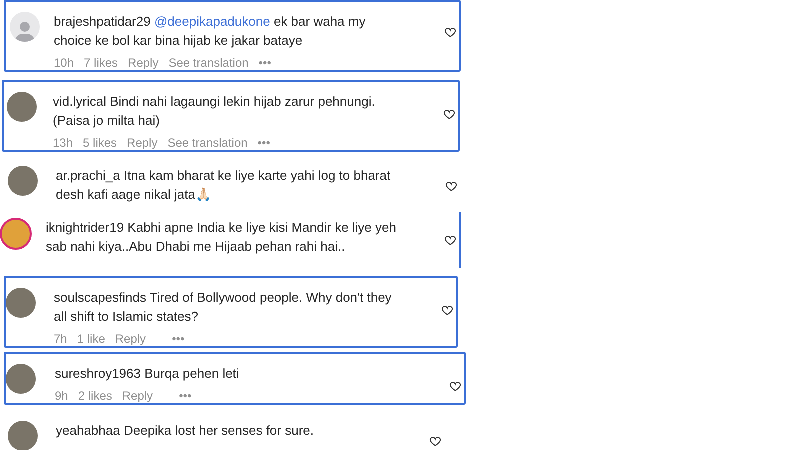  Describe the element at coordinates (222, 237) in the screenshot. I see `comment-text: iknightrider19 Kabhi apne India ke liye kisi Mandir ke liye yeh sab nahi kiya..Abu Dhabi me Hijaab pehan rahi hai..` at that location.